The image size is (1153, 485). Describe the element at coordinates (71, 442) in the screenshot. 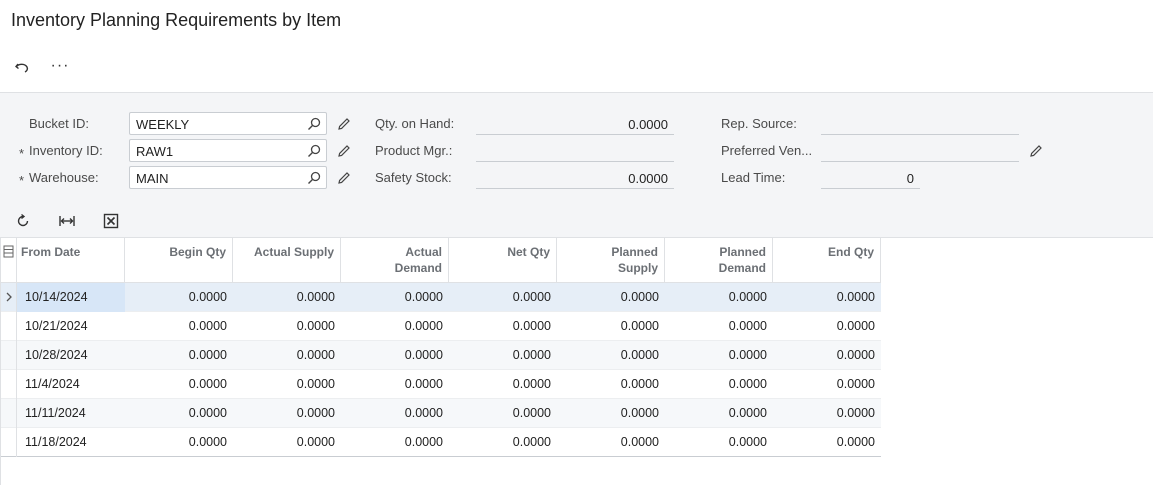

I see `from-date-cell: 11/18/2024` at that location.